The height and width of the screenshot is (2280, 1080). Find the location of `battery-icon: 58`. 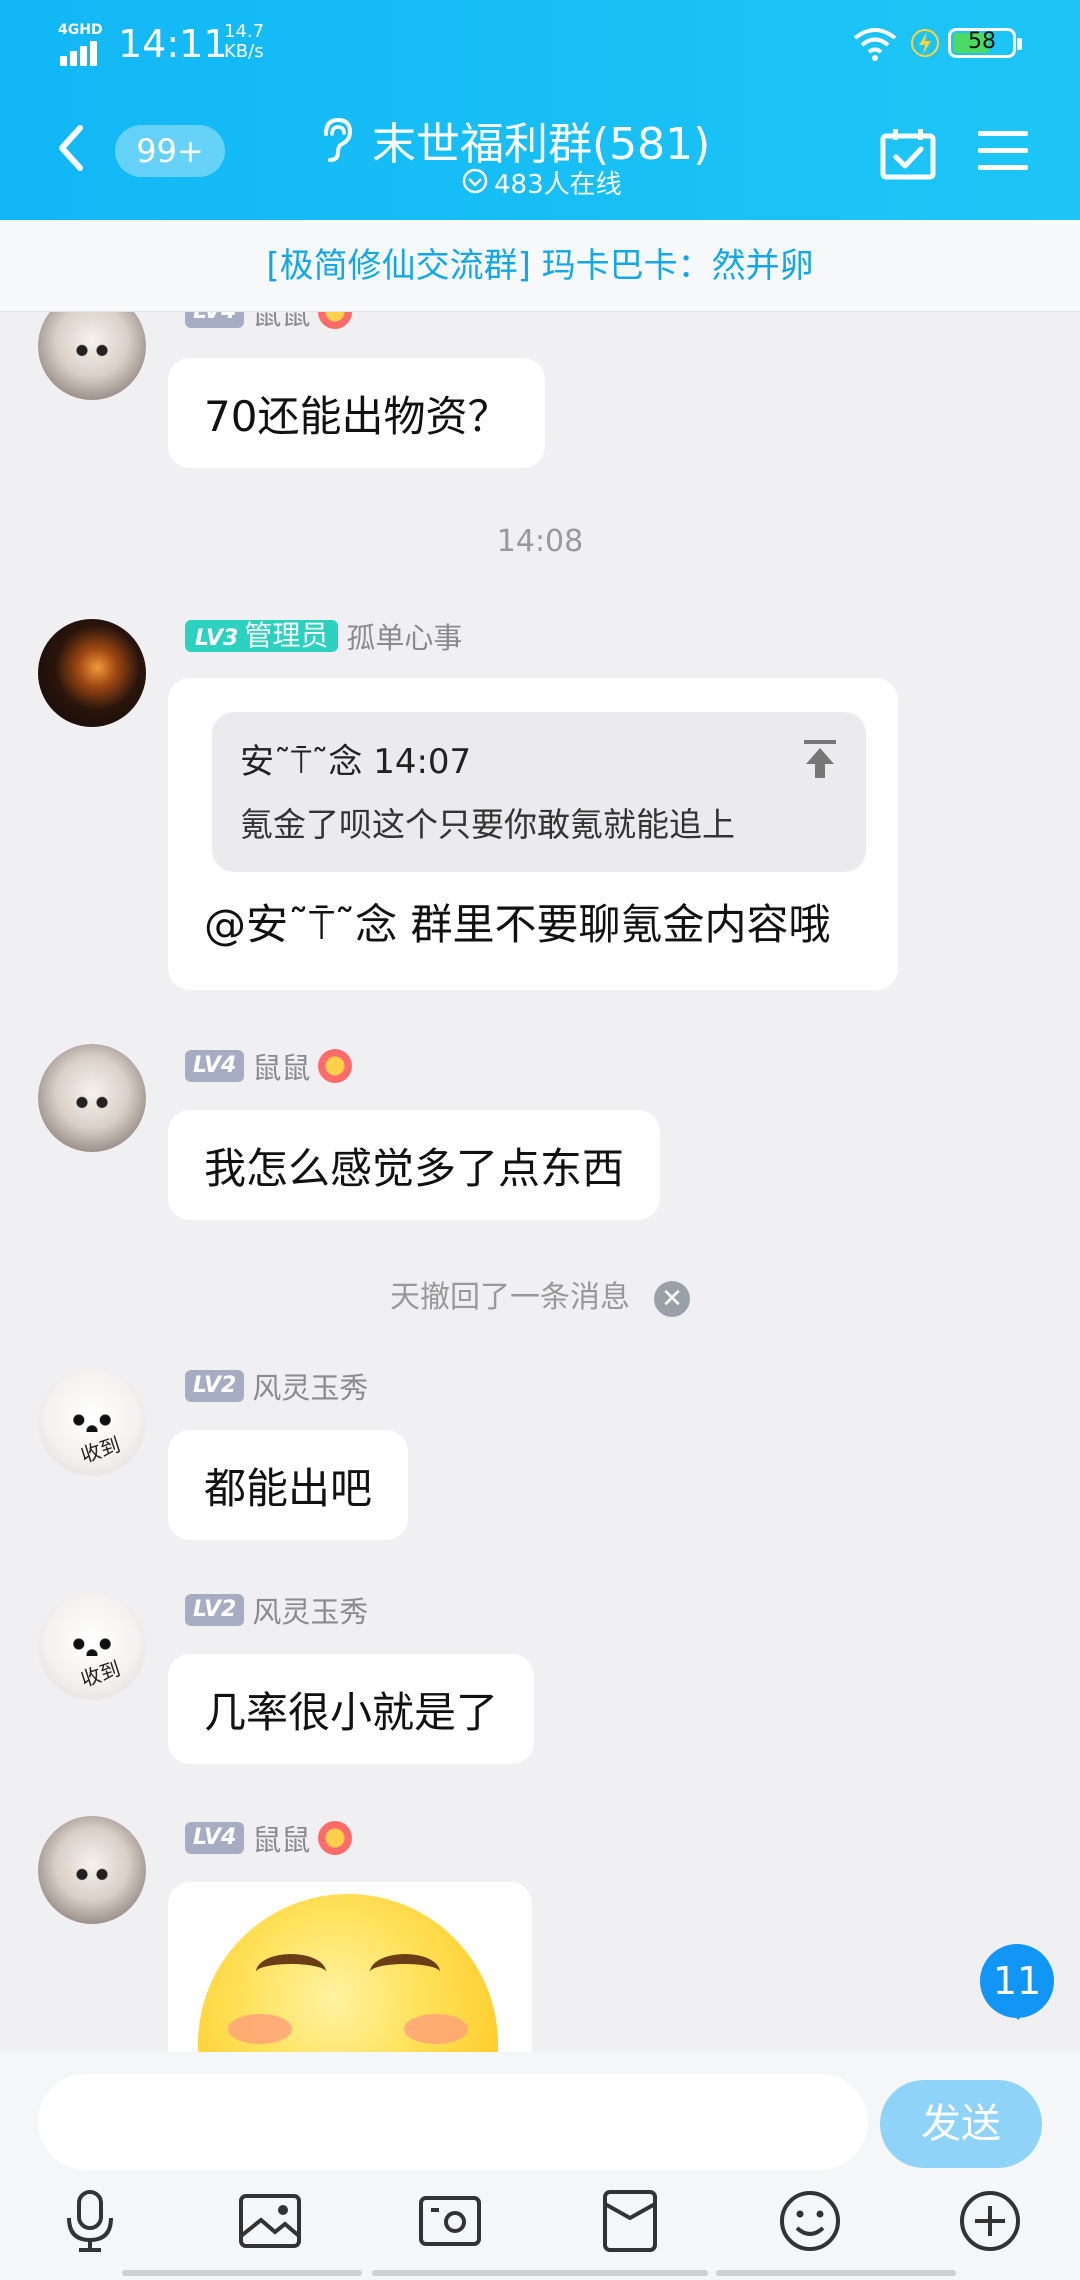

battery-icon: 58 is located at coordinates (985, 43).